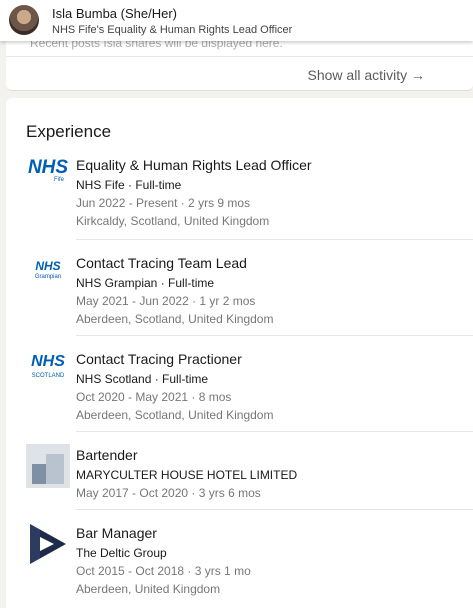  What do you see at coordinates (24, 20) in the screenshot?
I see `avatar` at bounding box center [24, 20].